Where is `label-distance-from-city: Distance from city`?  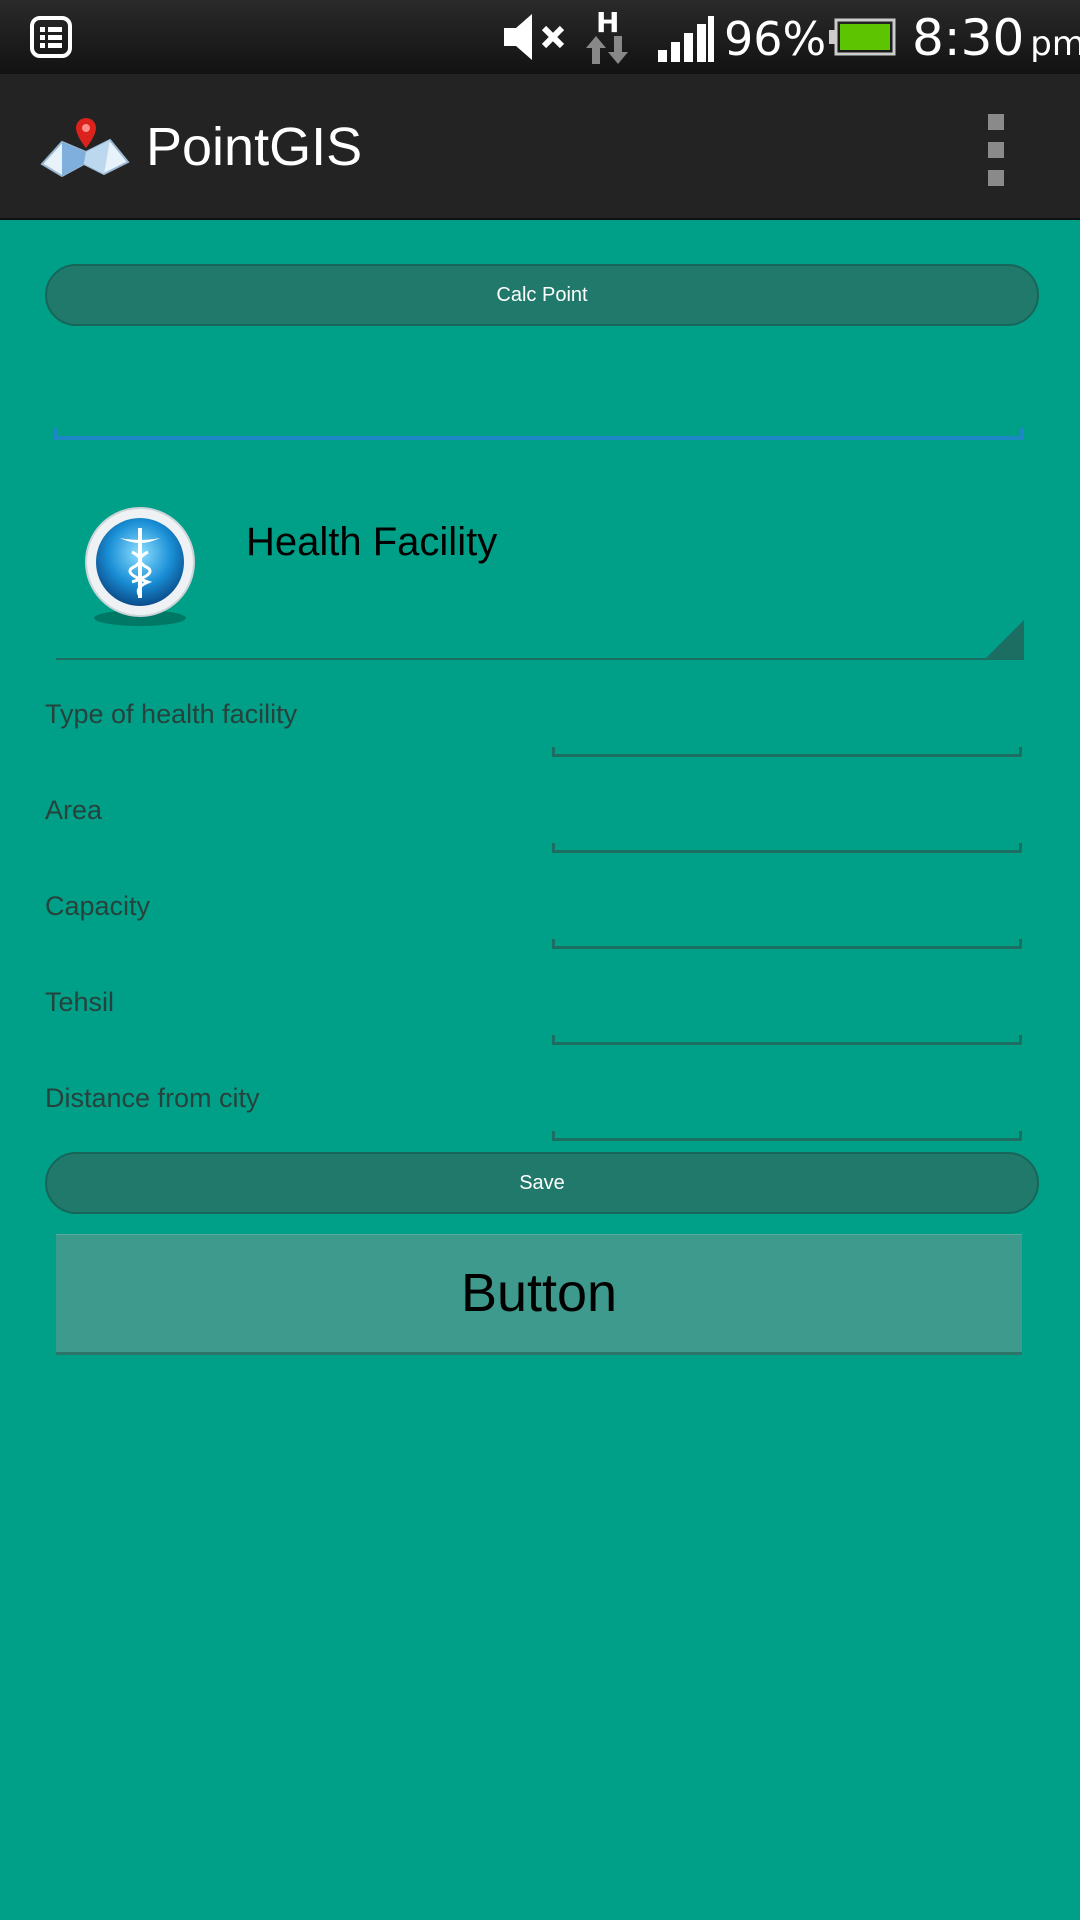
label-distance-from-city: Distance from city is located at coordinates (152, 1098).